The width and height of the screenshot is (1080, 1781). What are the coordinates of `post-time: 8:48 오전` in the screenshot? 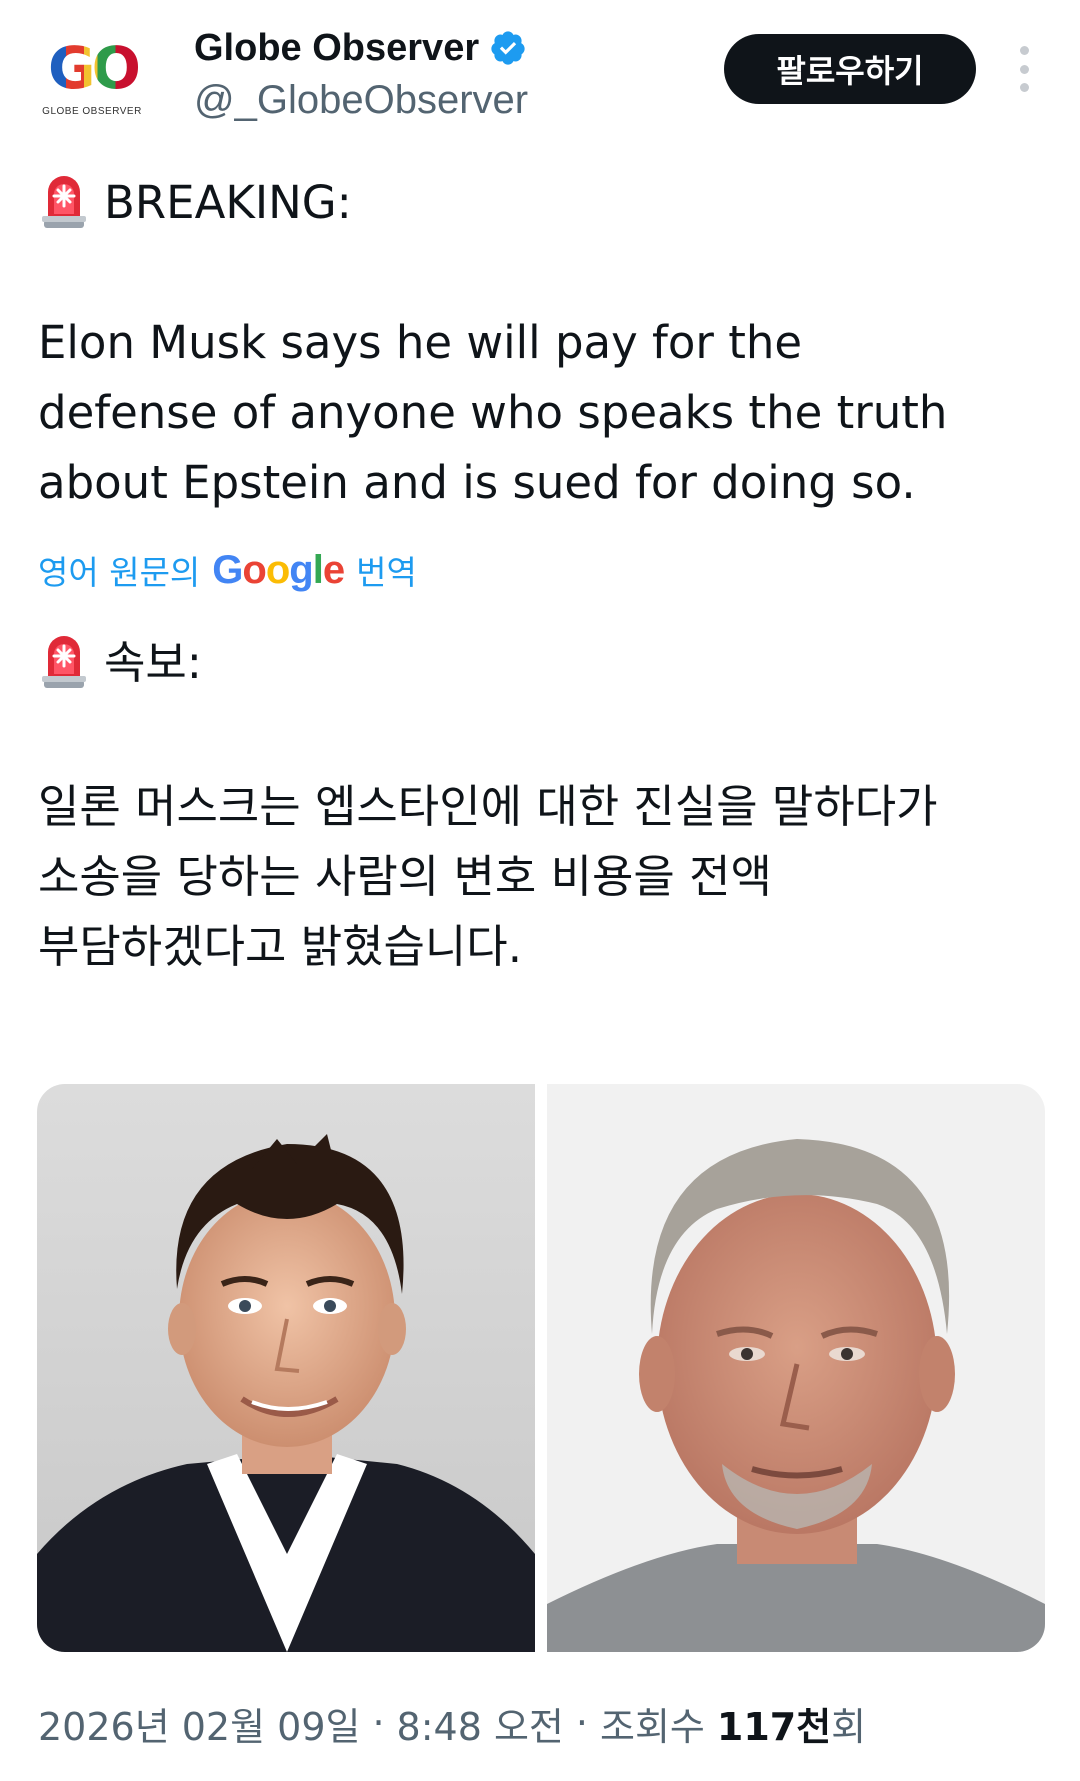 It's located at (480, 1723).